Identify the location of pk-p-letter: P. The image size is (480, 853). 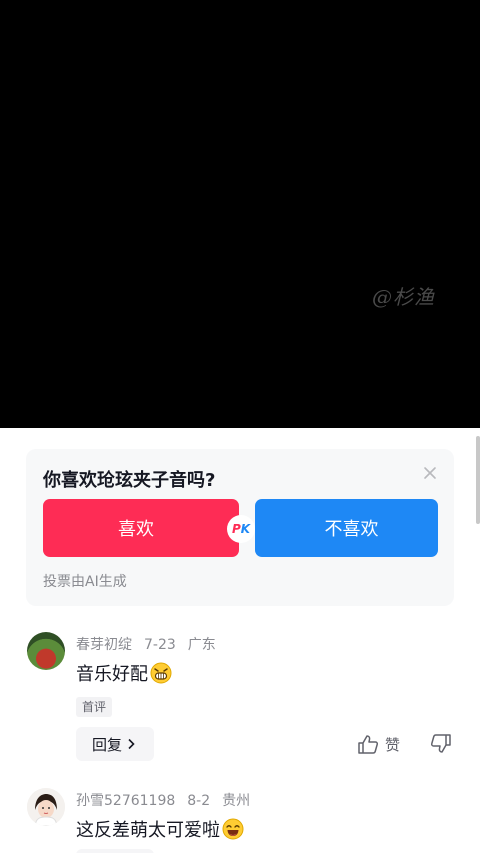
(236, 529).